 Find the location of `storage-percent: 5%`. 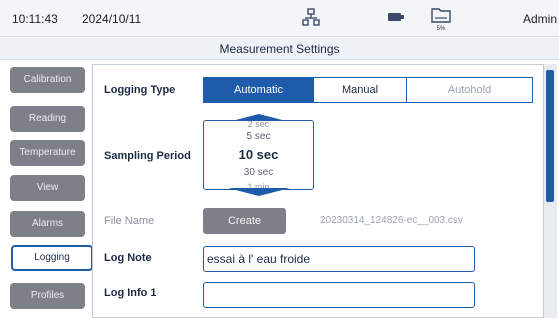

storage-percent: 5% is located at coordinates (441, 29).